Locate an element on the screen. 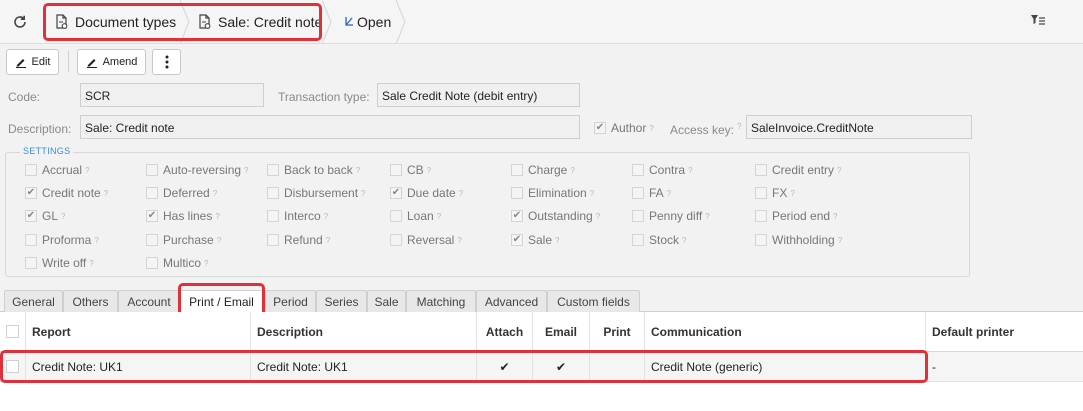 The width and height of the screenshot is (1083, 411). setting-reversal-checkbox: Reversal? is located at coordinates (426, 240).